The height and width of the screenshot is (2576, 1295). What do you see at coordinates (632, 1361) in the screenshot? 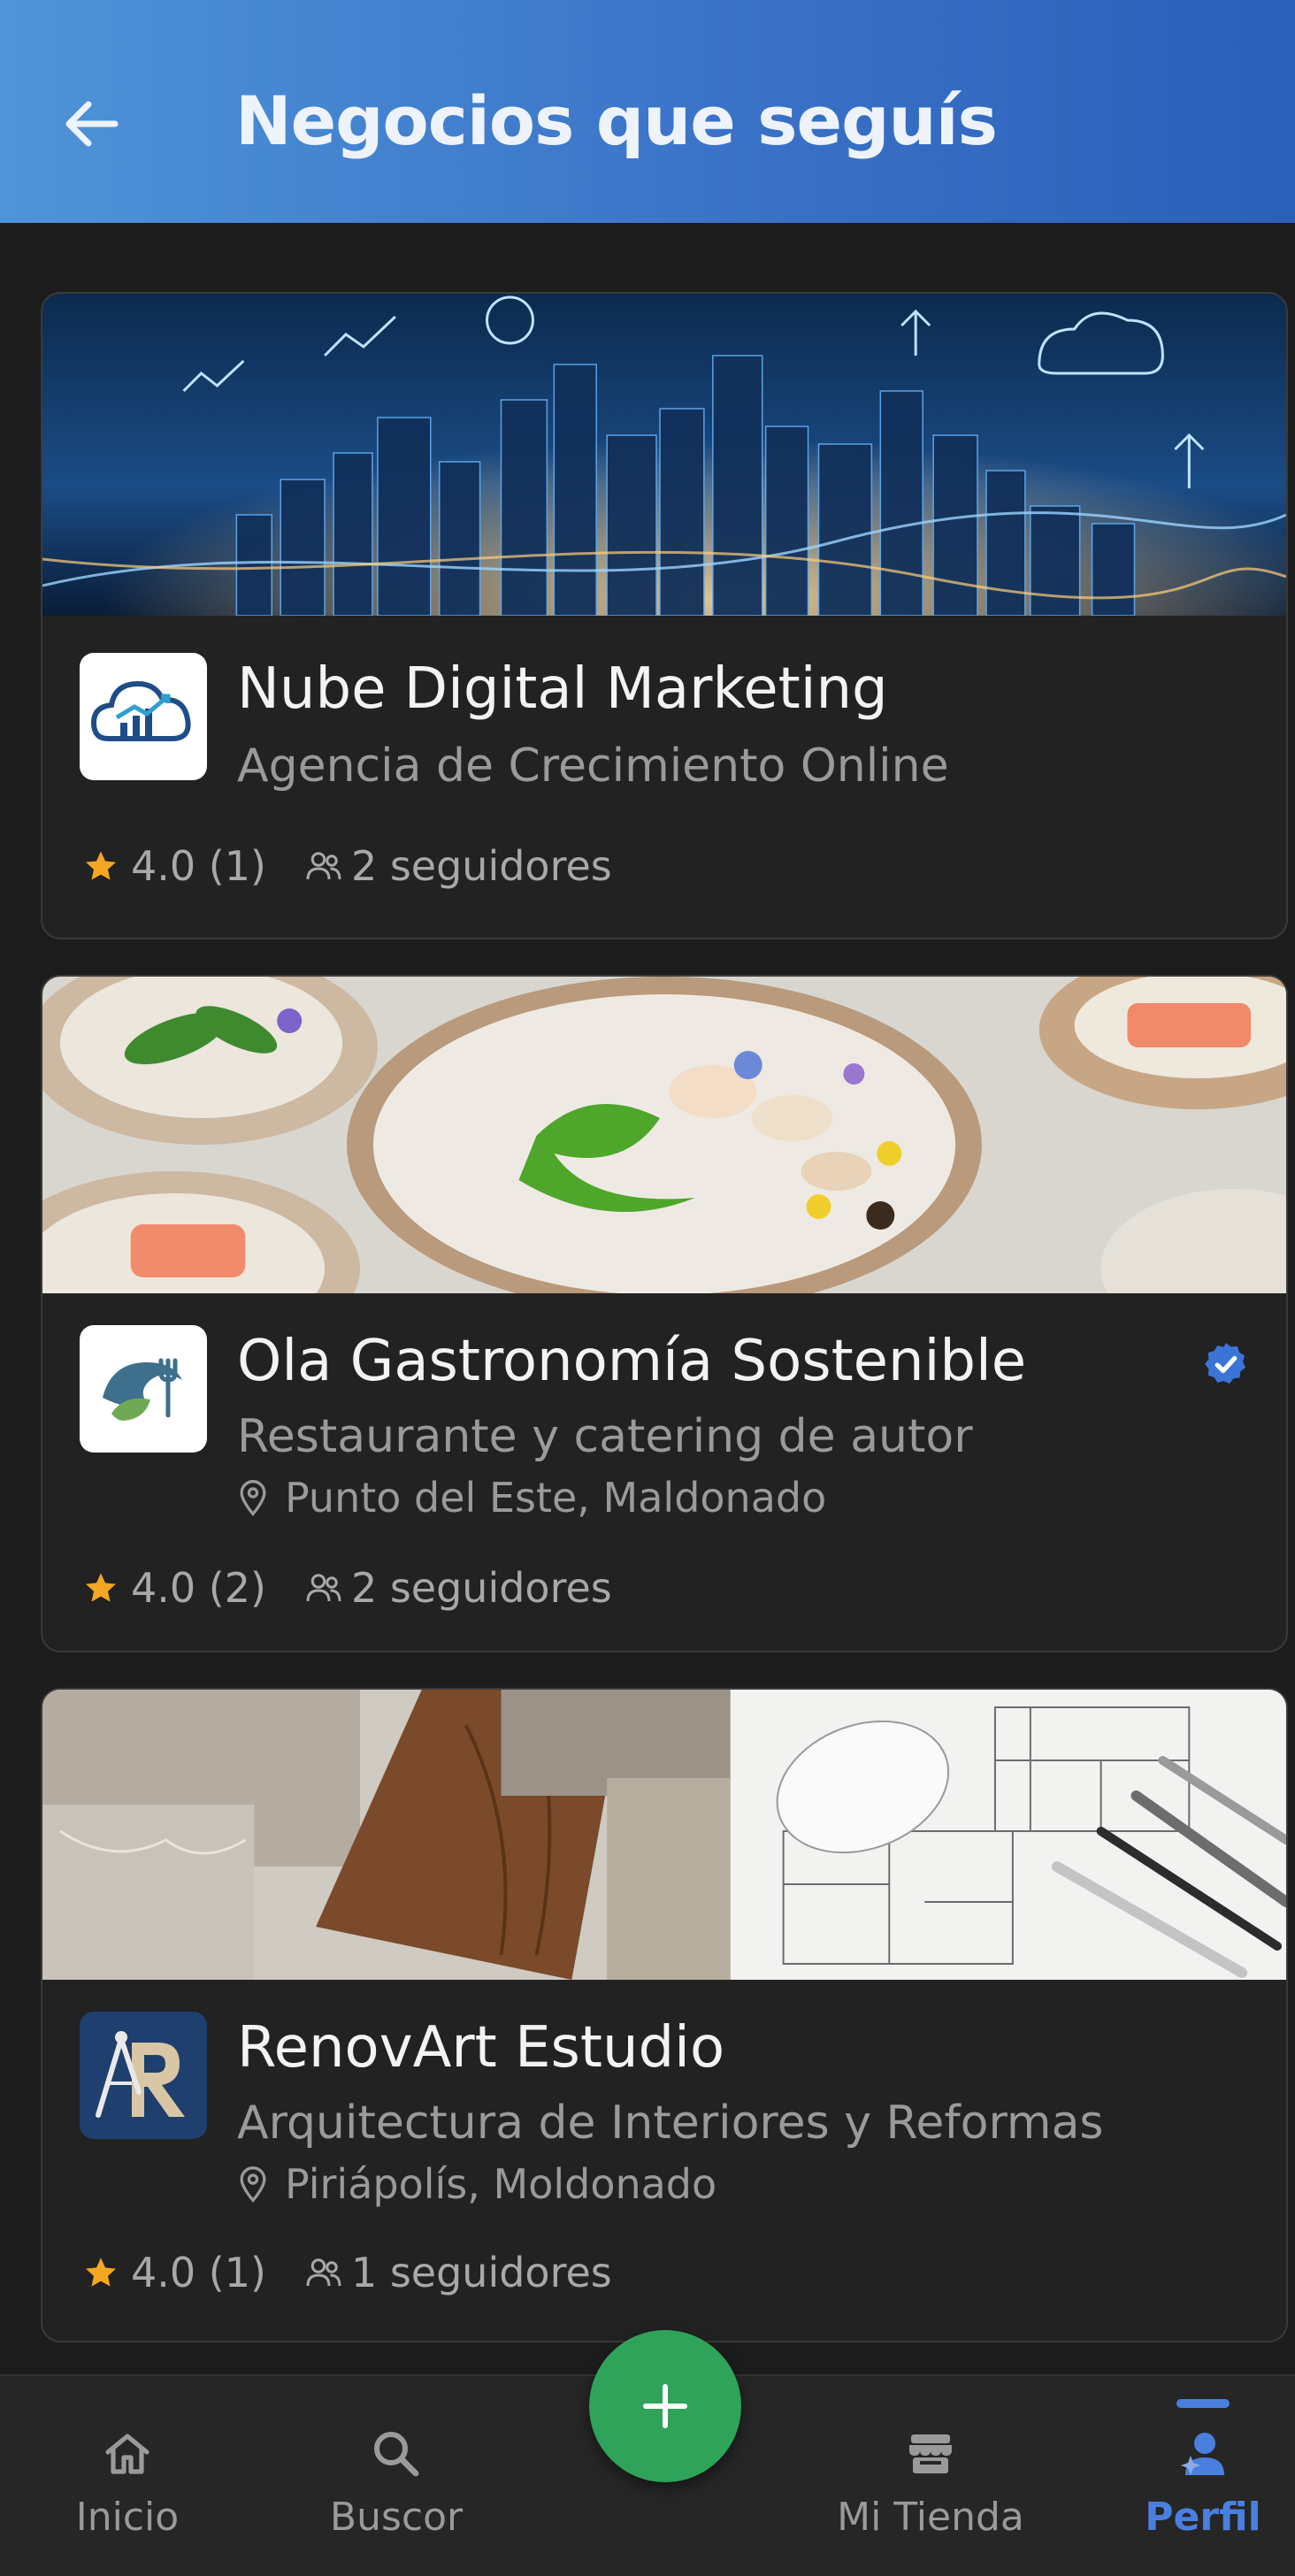
I see `business-name: Ola Gastronomía Sostenible` at bounding box center [632, 1361].